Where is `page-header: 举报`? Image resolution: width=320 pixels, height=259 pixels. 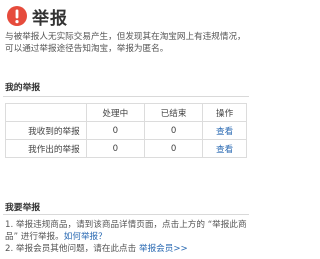
page-header: 举报 is located at coordinates (37, 16).